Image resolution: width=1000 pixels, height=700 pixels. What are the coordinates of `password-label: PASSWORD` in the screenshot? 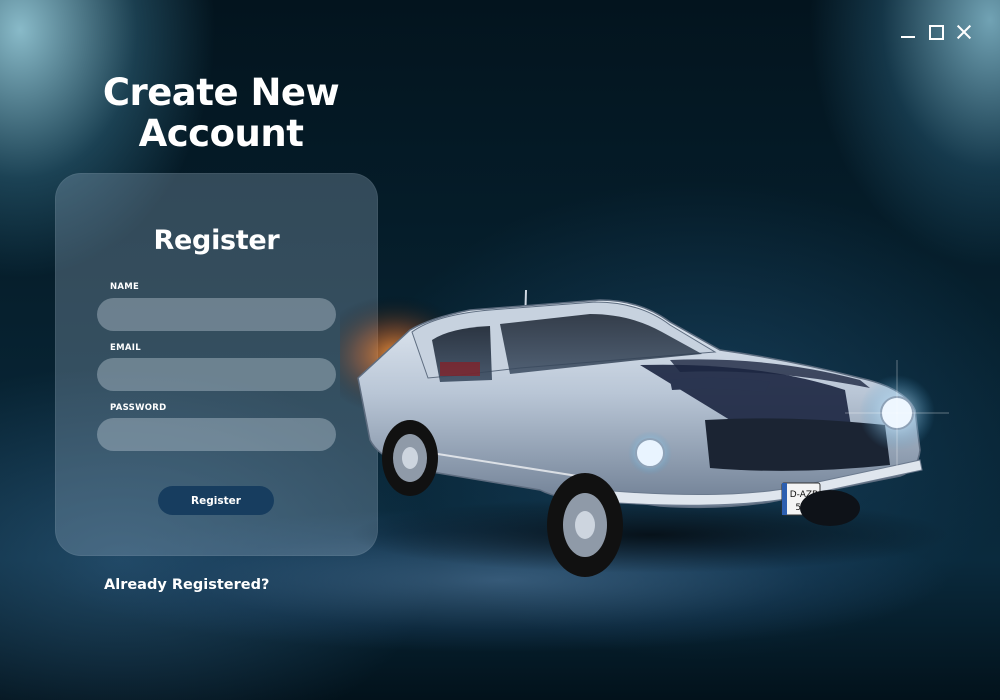 It's located at (138, 408).